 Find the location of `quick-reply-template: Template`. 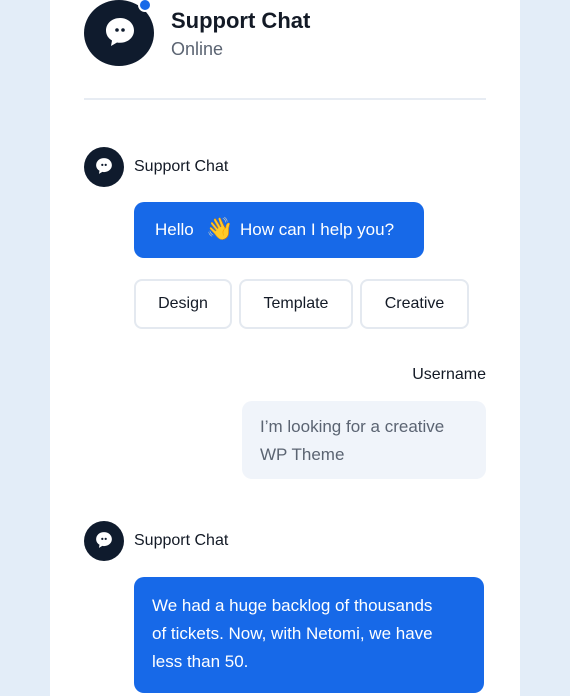

quick-reply-template: Template is located at coordinates (296, 304).